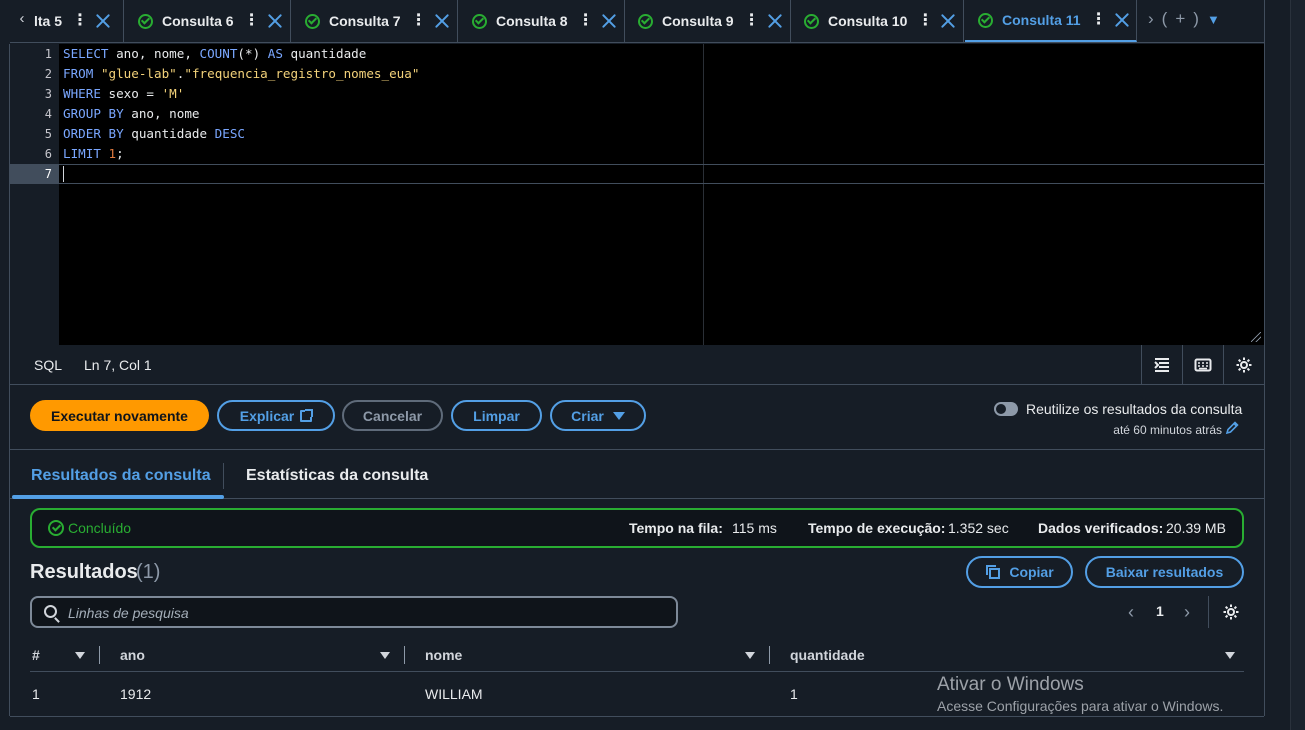 The width and height of the screenshot is (1305, 730). I want to click on copy-button: Copiar, so click(1019, 572).